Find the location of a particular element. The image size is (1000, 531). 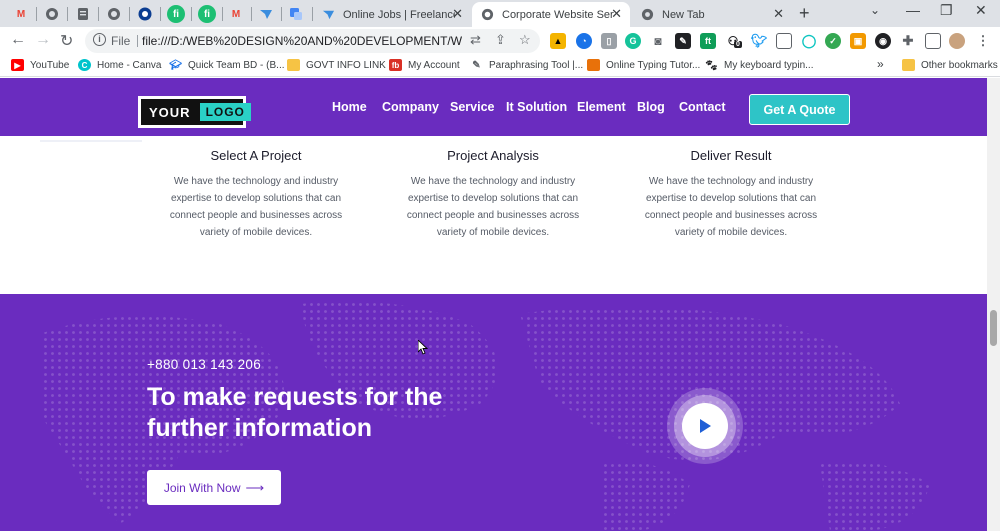

youtube-icon: ▶ is located at coordinates (17, 65).